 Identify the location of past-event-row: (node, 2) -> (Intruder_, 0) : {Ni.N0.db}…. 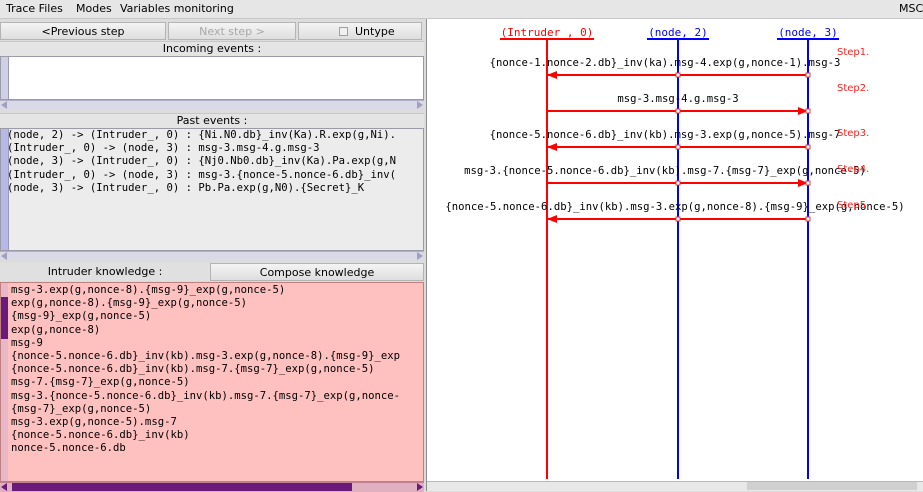
(201, 135).